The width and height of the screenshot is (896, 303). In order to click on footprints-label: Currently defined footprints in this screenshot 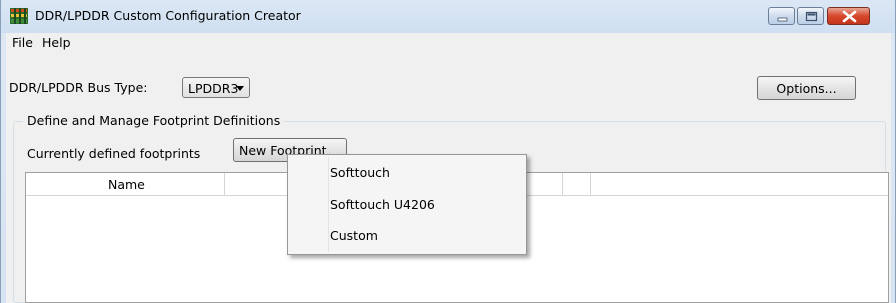, I will do `click(114, 153)`.